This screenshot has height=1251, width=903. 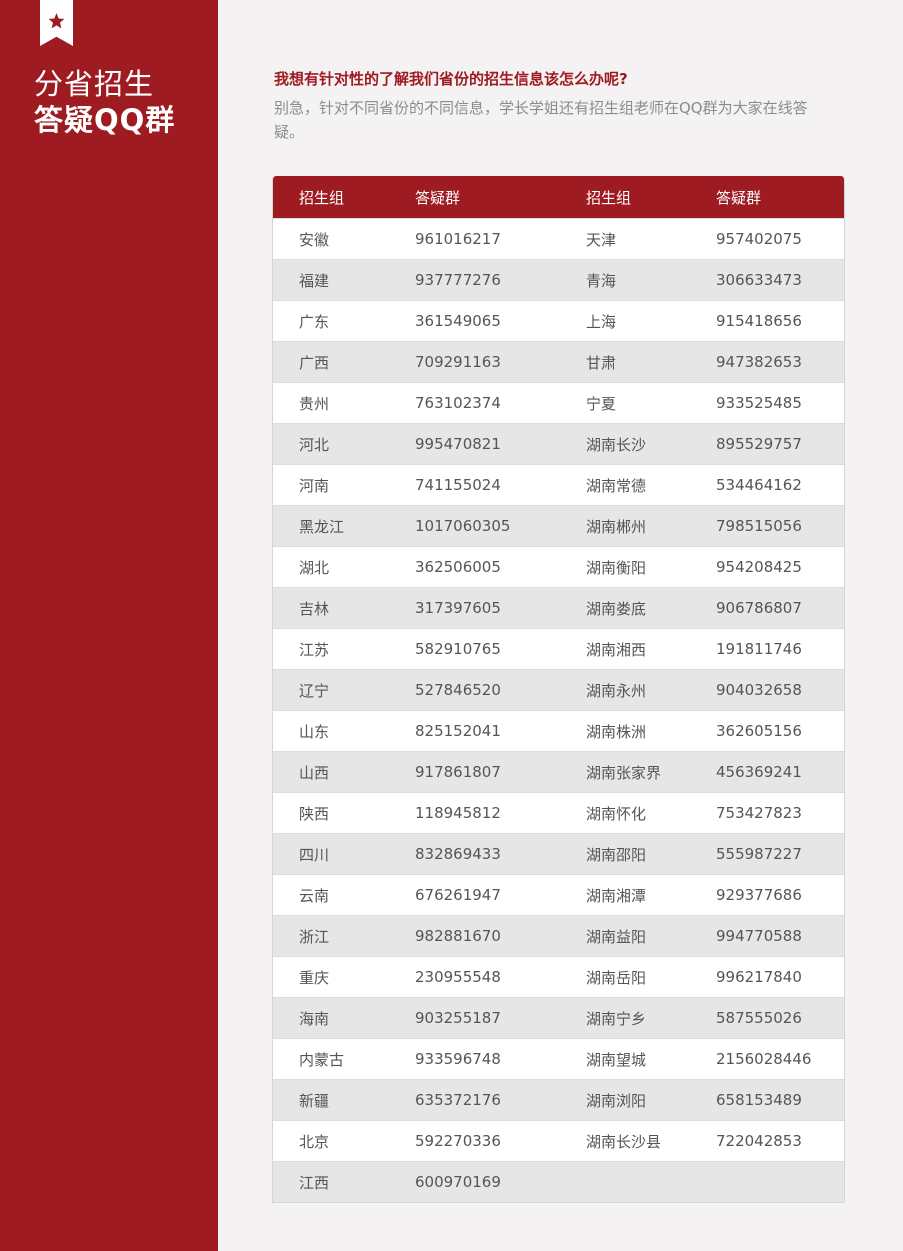 What do you see at coordinates (458, 813) in the screenshot?
I see `qq-number-cell: 118945812` at bounding box center [458, 813].